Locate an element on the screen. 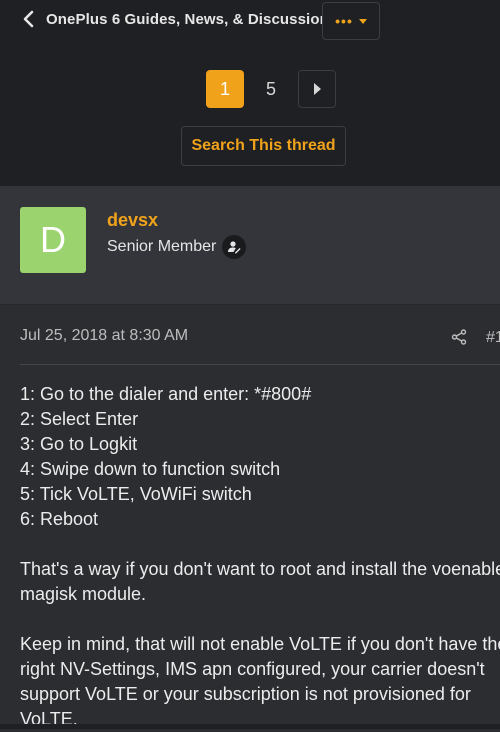 Image resolution: width=500 pixels, height=732 pixels. post-number: #1 is located at coordinates (493, 338).